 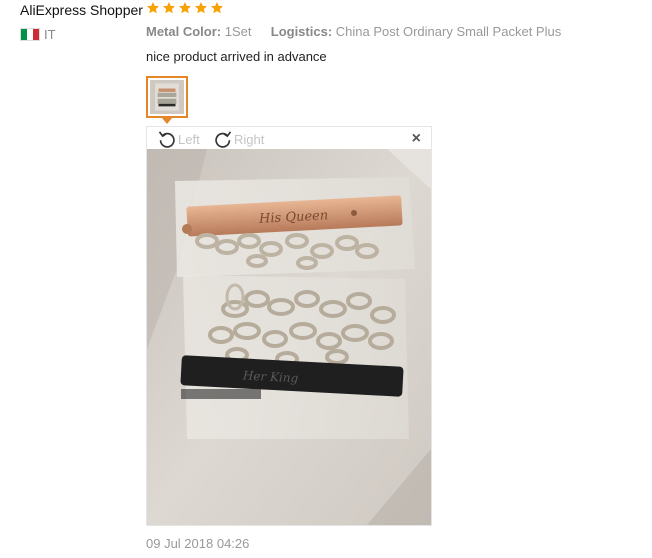 I want to click on thumbnail-pointer, so click(x=167, y=121).